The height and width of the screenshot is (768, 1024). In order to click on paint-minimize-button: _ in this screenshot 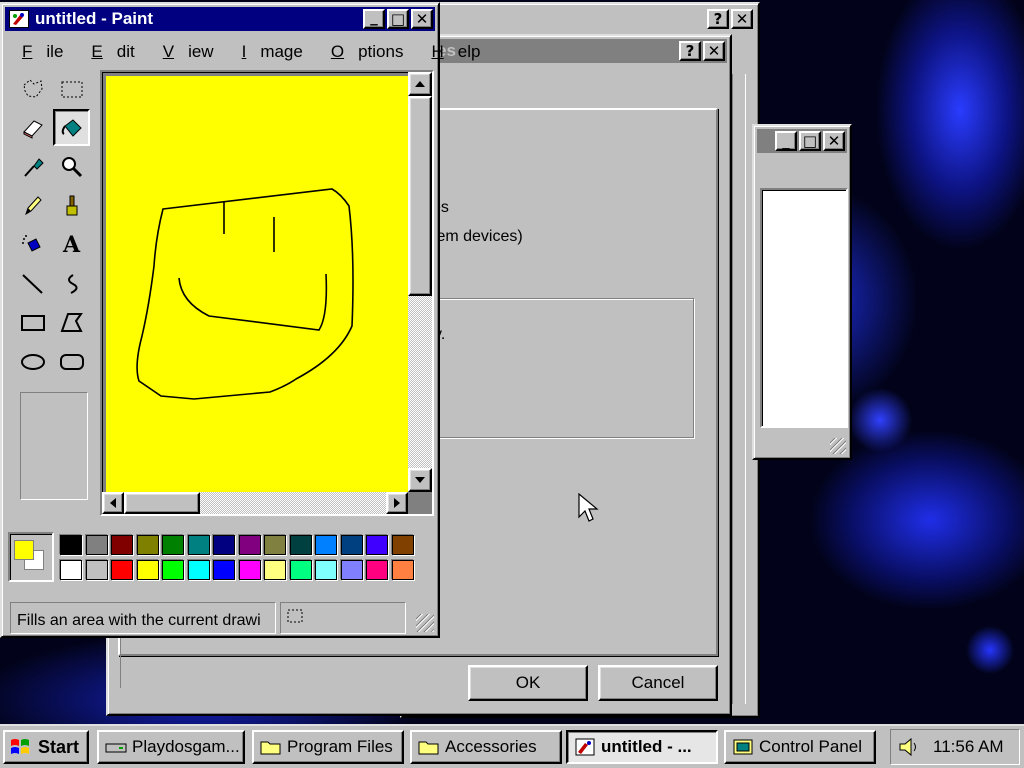, I will do `click(374, 19)`.